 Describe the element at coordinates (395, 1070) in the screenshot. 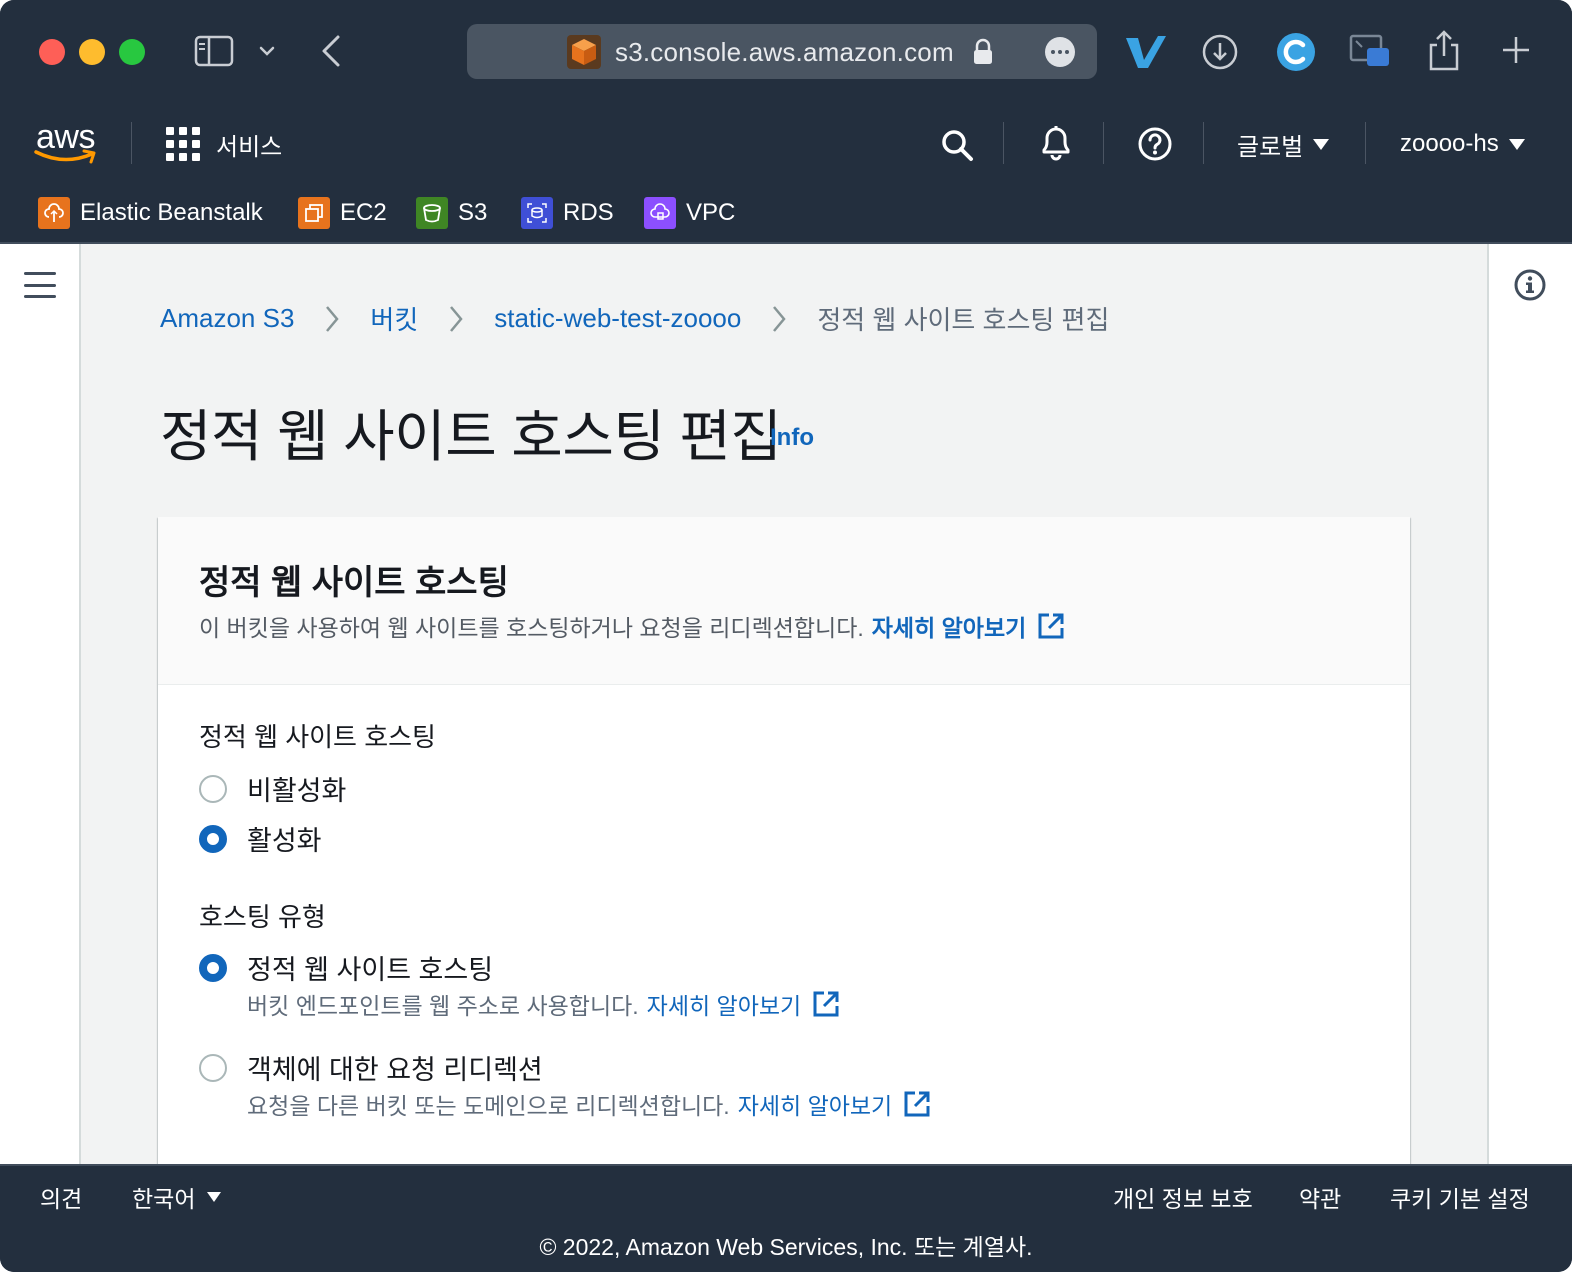

I see `radio-label: 객체에 대한 요청 리디렉션` at that location.